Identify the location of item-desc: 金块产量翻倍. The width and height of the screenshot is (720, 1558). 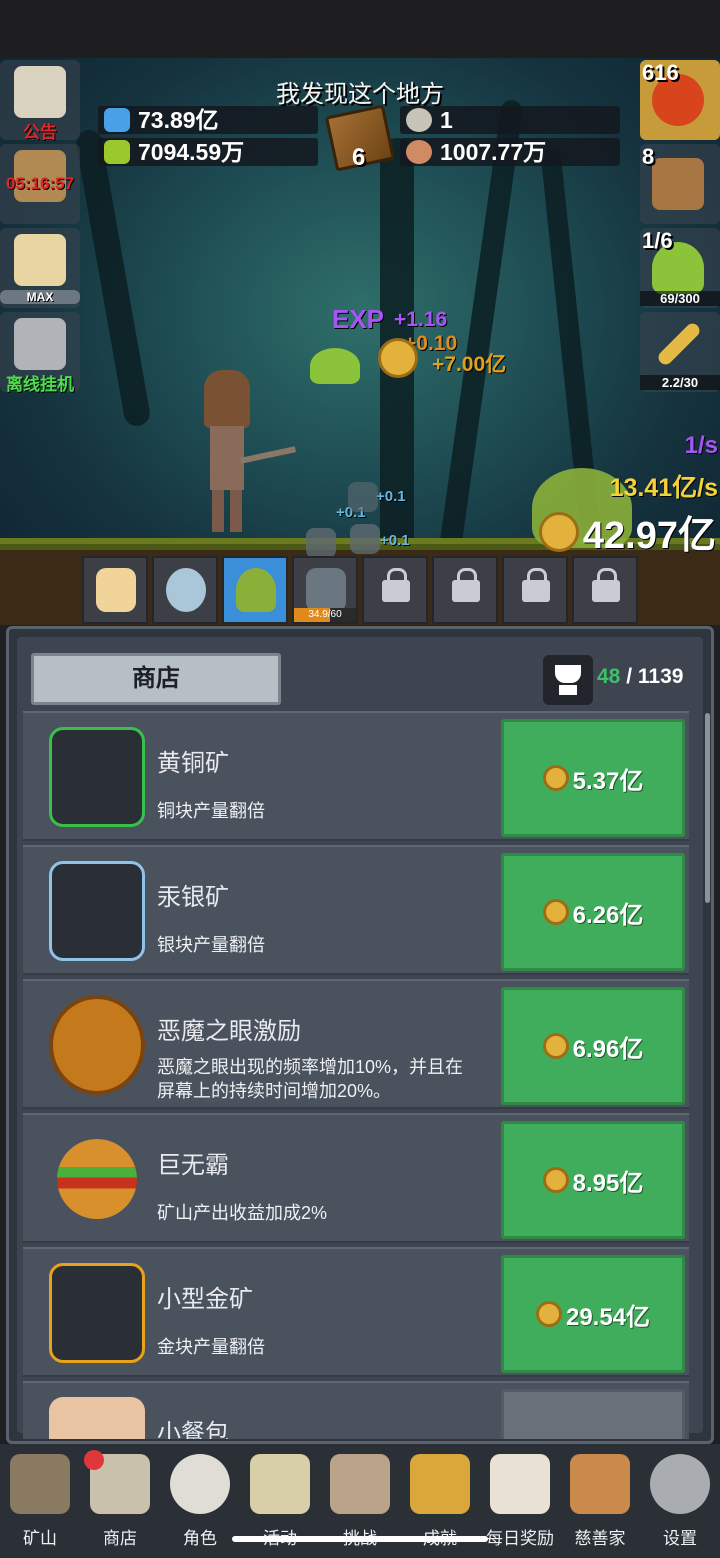
(211, 1347).